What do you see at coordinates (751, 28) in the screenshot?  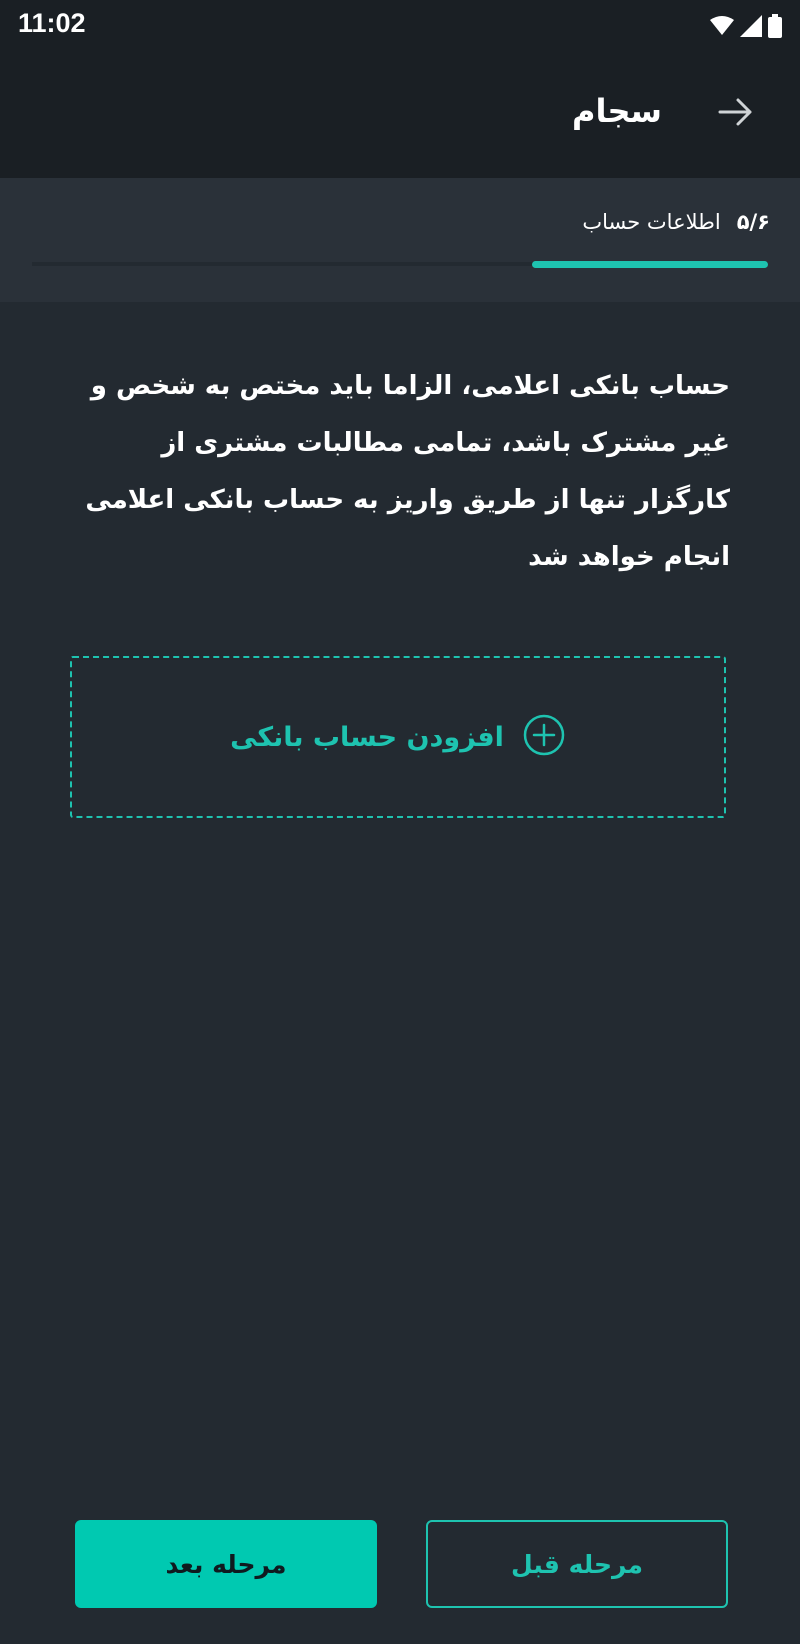 I see `signal-icon` at bounding box center [751, 28].